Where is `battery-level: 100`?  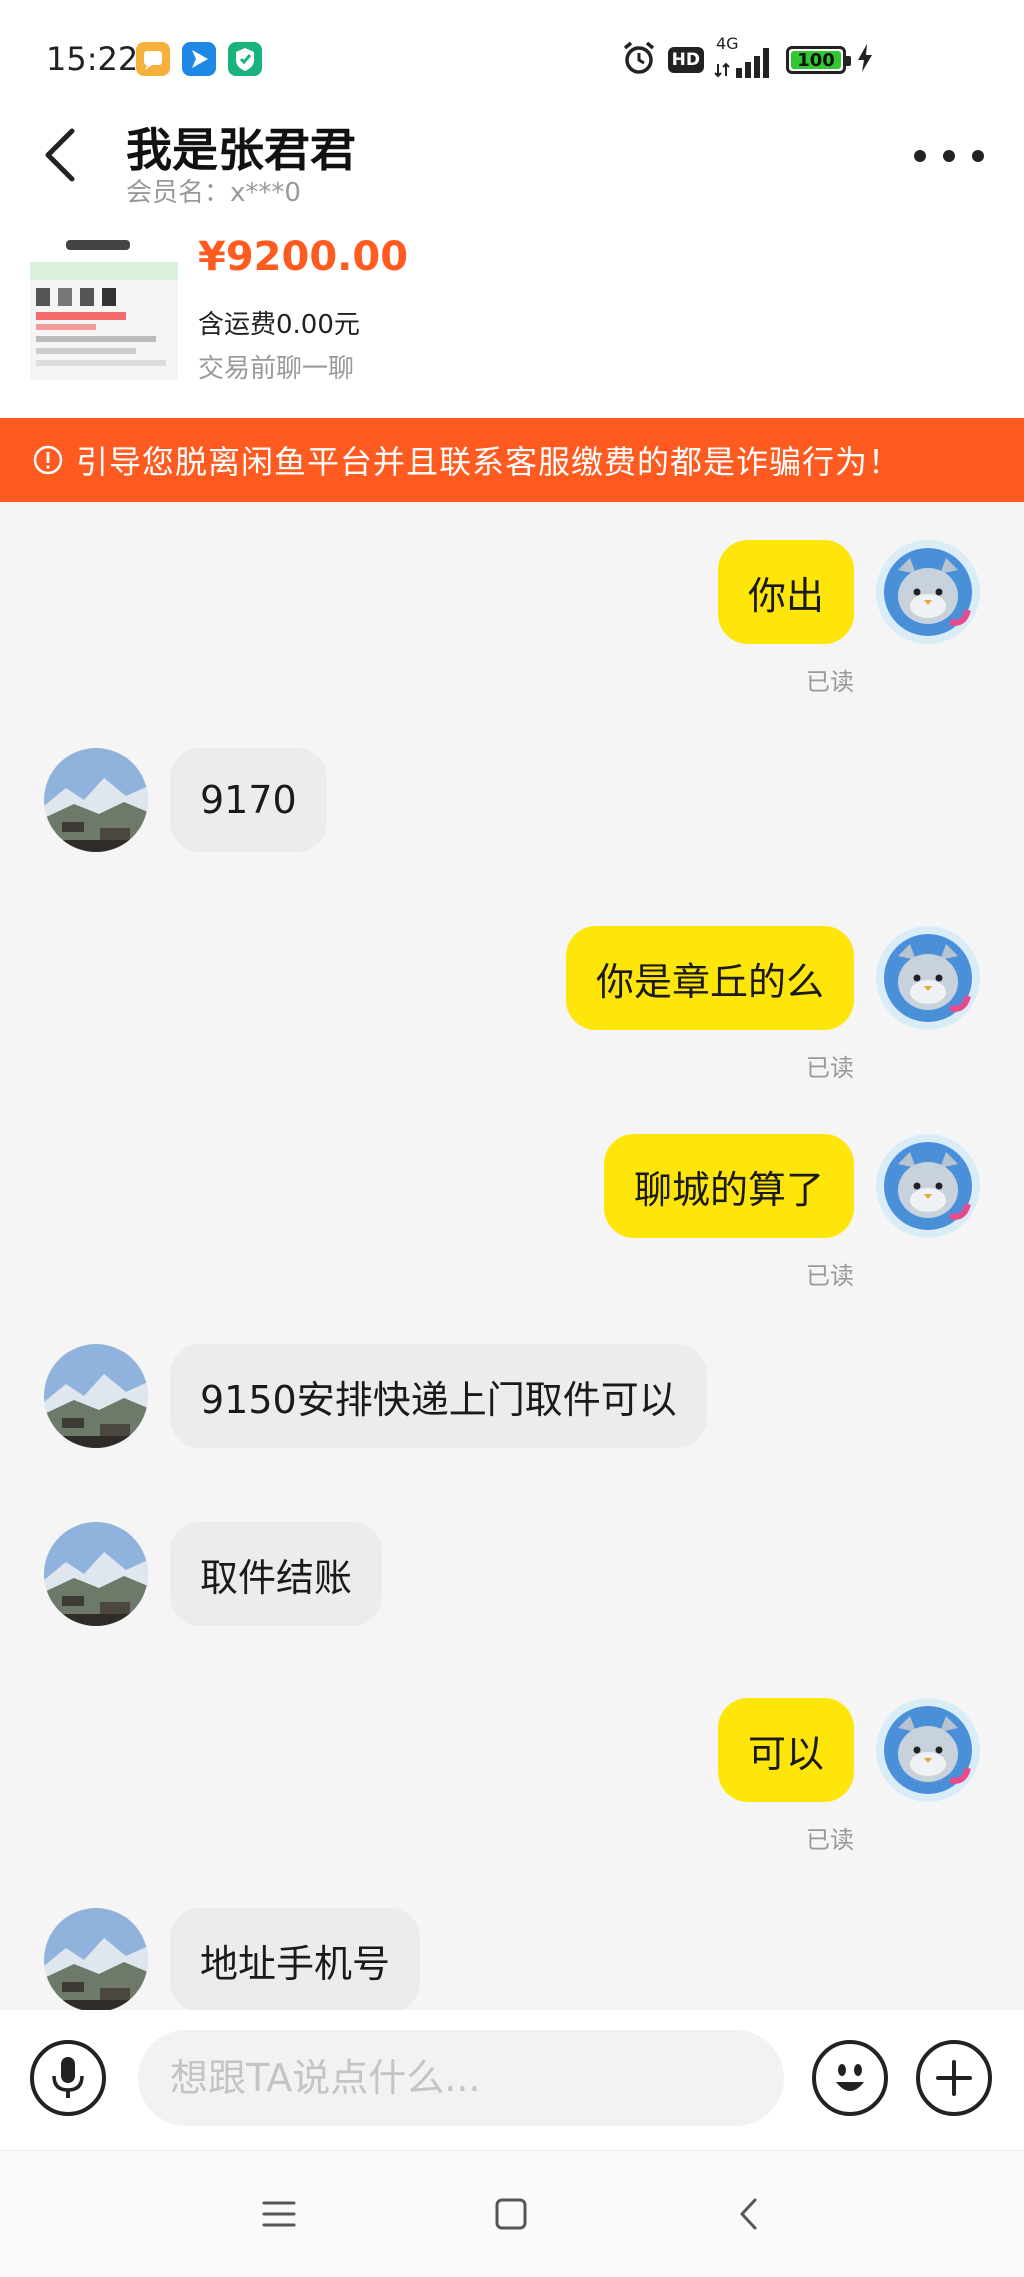
battery-level: 100 is located at coordinates (816, 60).